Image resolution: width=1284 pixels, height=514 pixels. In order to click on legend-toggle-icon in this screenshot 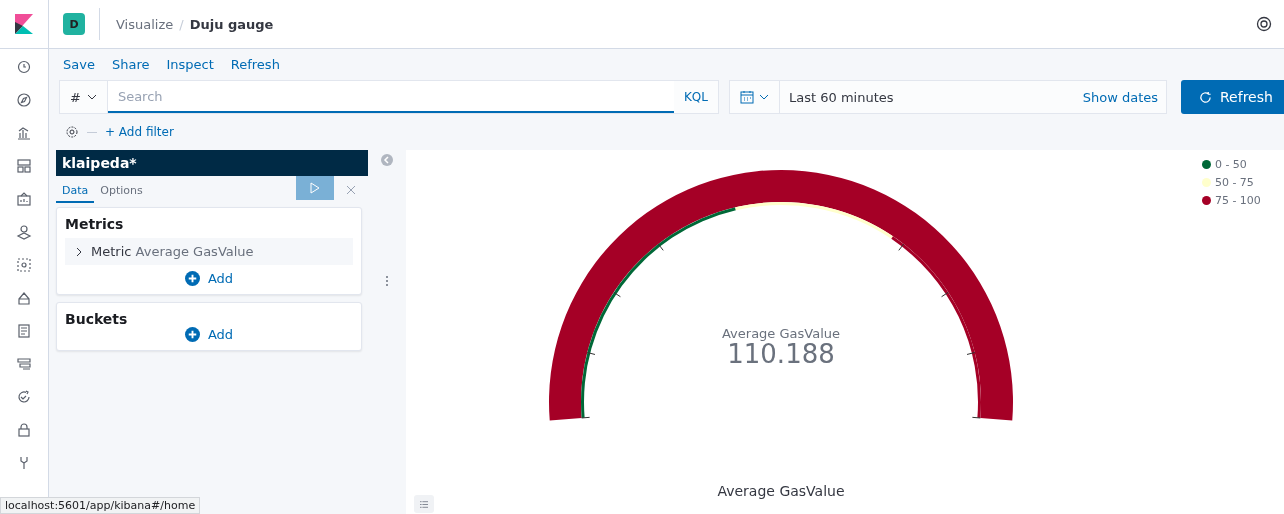, I will do `click(424, 504)`.